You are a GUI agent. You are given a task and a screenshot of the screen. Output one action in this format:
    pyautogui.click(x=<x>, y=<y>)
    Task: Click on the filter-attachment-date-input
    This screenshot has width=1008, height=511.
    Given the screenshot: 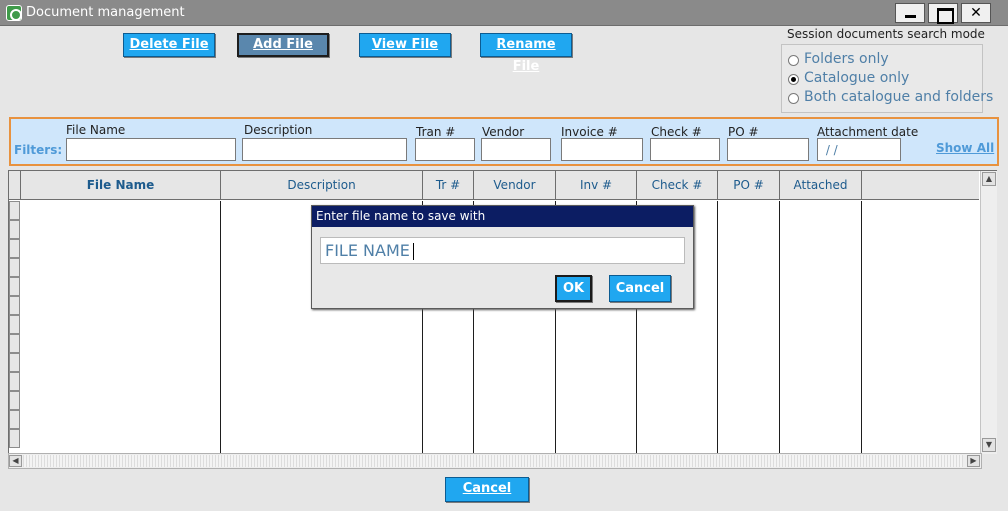 What is the action you would take?
    pyautogui.click(x=859, y=149)
    